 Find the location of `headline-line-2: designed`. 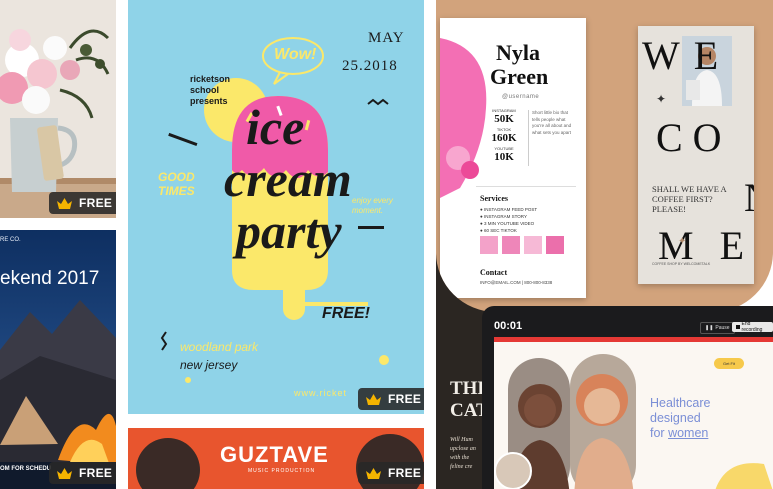

headline-line-2: designed is located at coordinates (675, 418).